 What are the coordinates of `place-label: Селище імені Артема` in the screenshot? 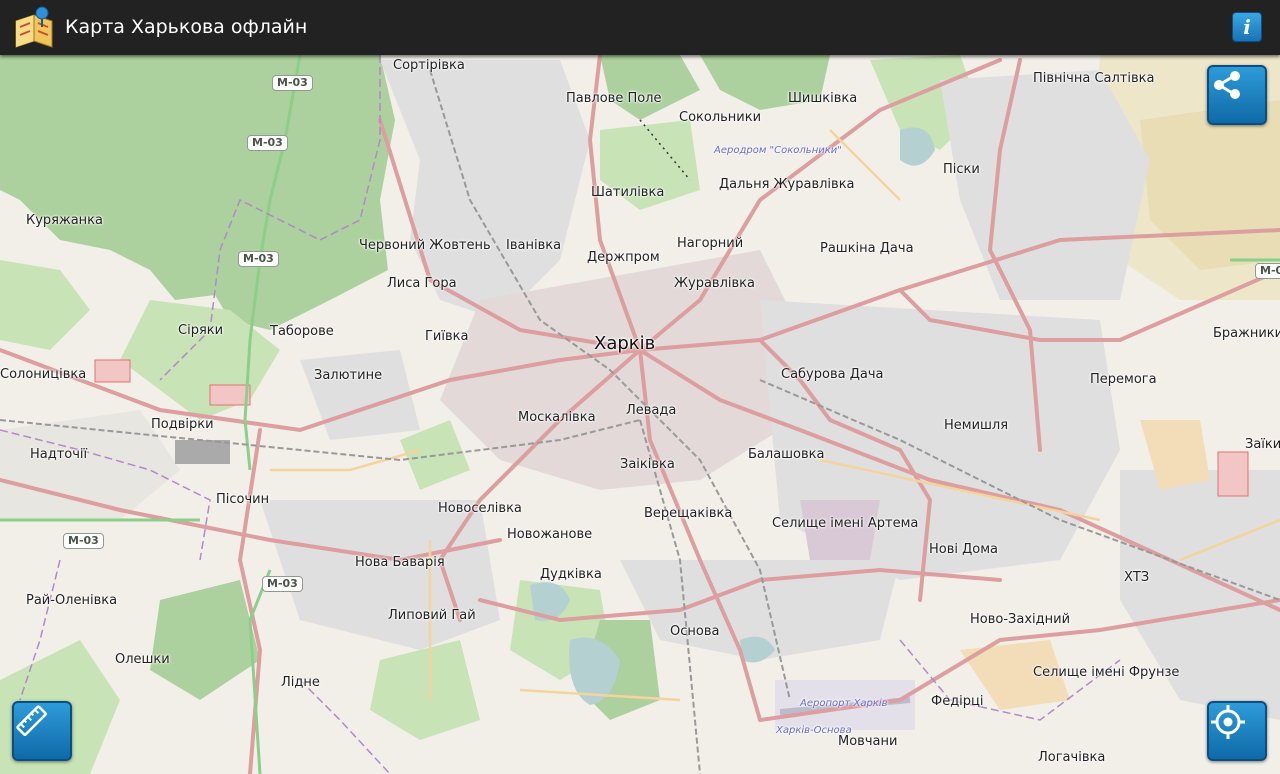 It's located at (845, 523).